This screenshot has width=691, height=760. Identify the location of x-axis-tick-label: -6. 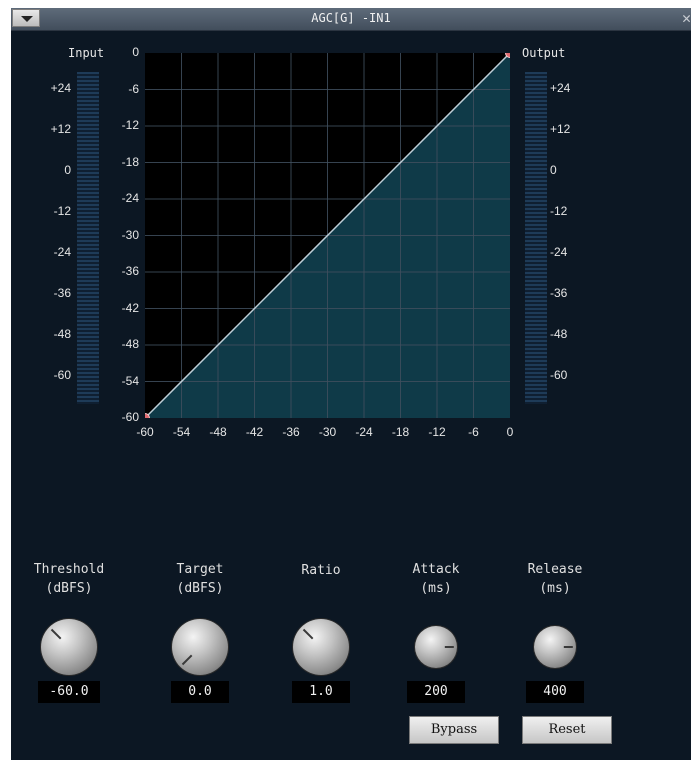
(473, 432).